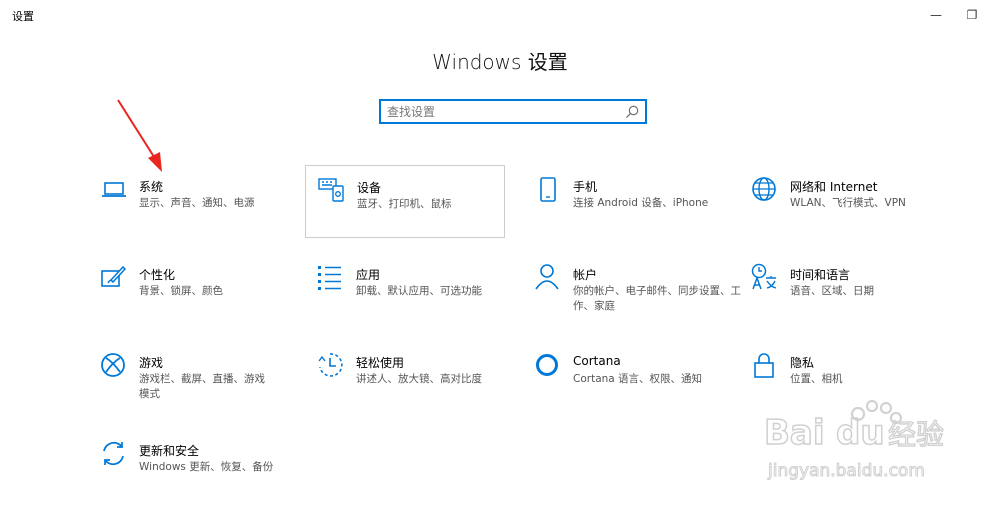 This screenshot has height=512, width=1000. What do you see at coordinates (597, 361) in the screenshot?
I see `tile-title: Cortana` at bounding box center [597, 361].